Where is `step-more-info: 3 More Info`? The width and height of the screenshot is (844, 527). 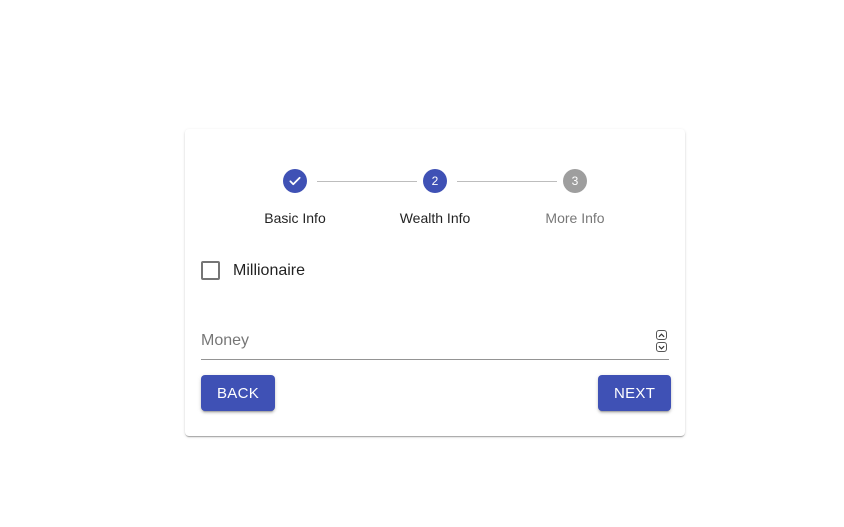
step-more-info: 3 More Info is located at coordinates (575, 197).